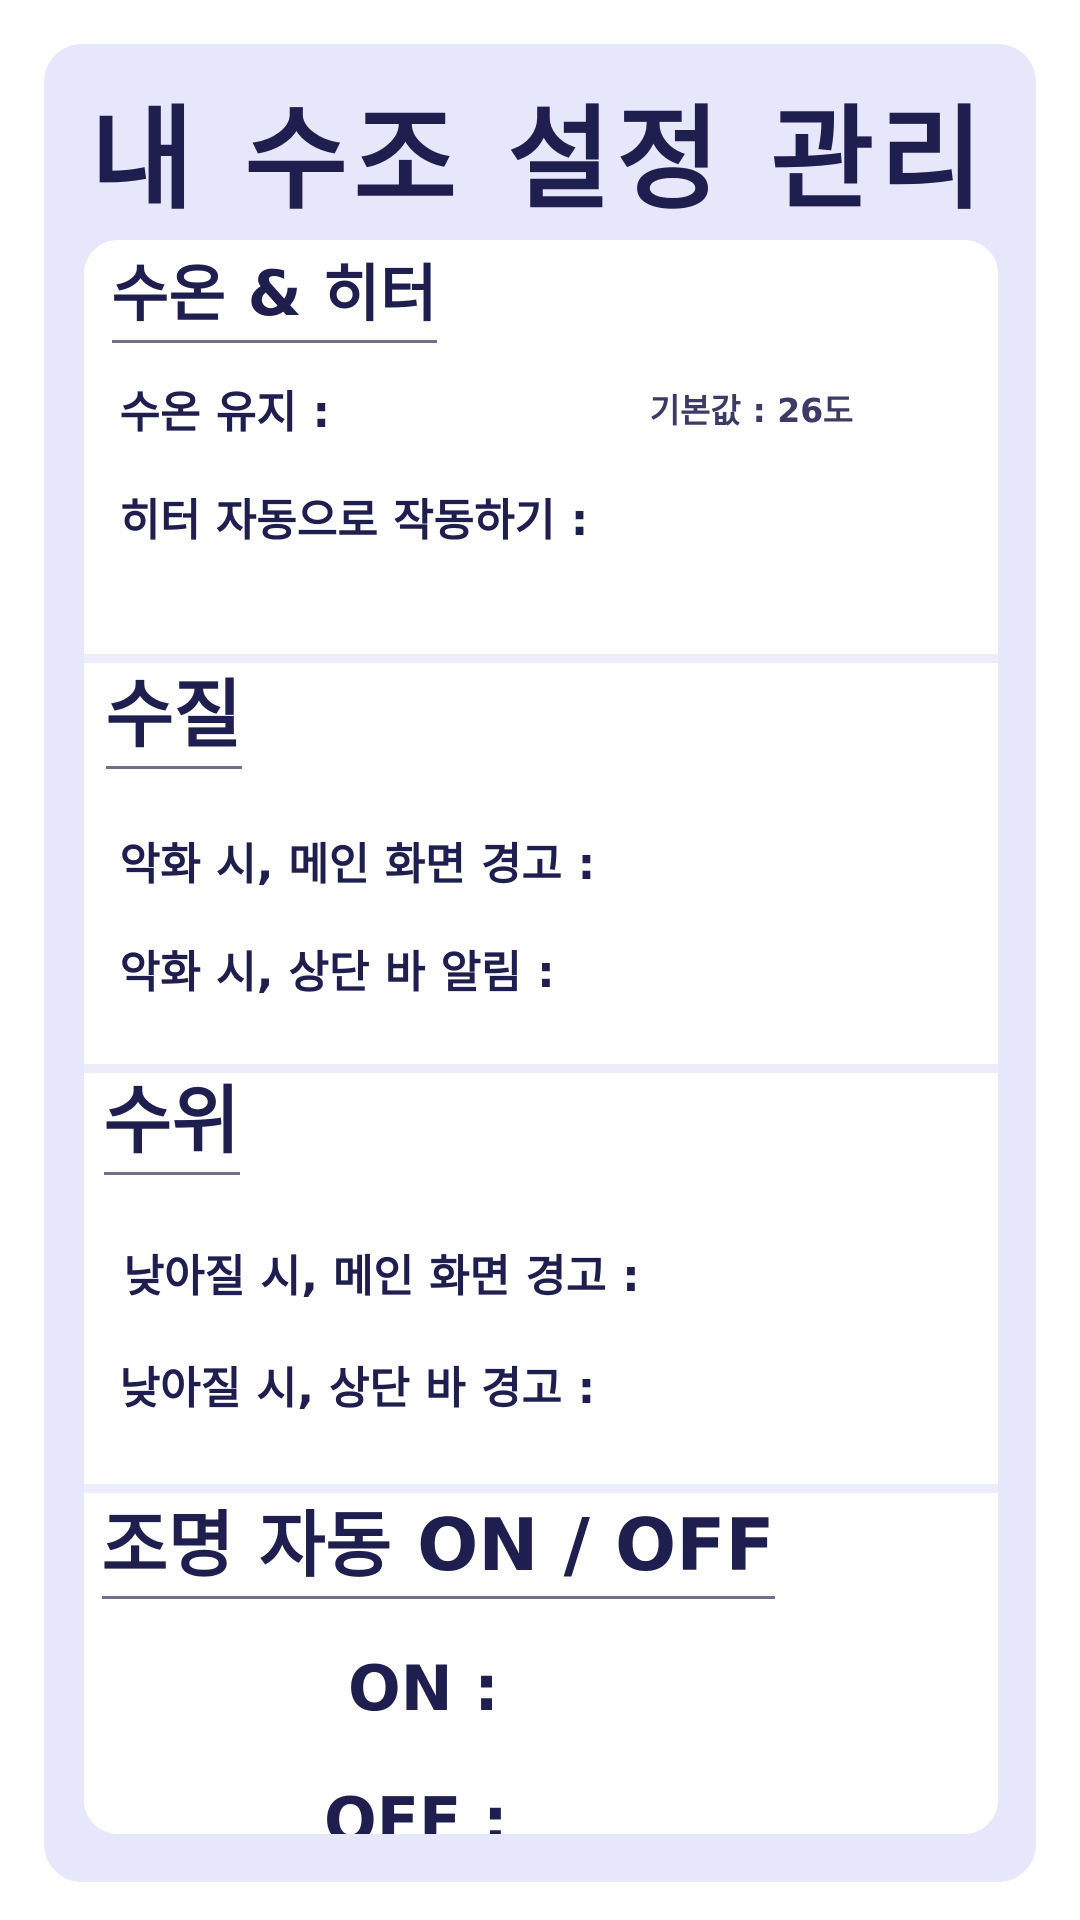  Describe the element at coordinates (225, 408) in the screenshot. I see `keep-temperature-label: 수온 유지 :` at that location.